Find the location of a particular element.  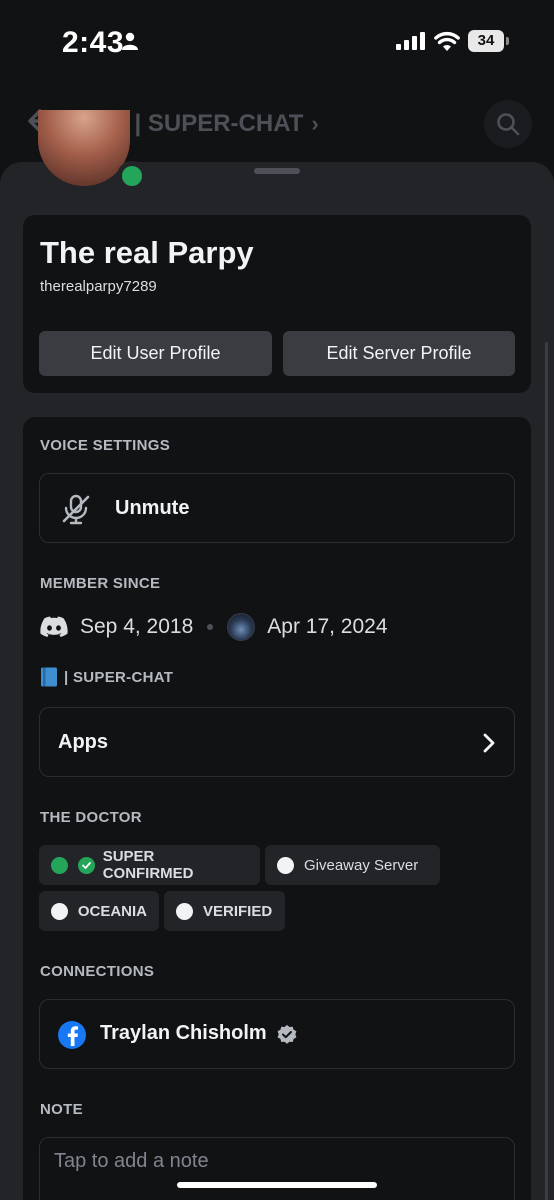

unmute-button: Unmute is located at coordinates (277, 508).